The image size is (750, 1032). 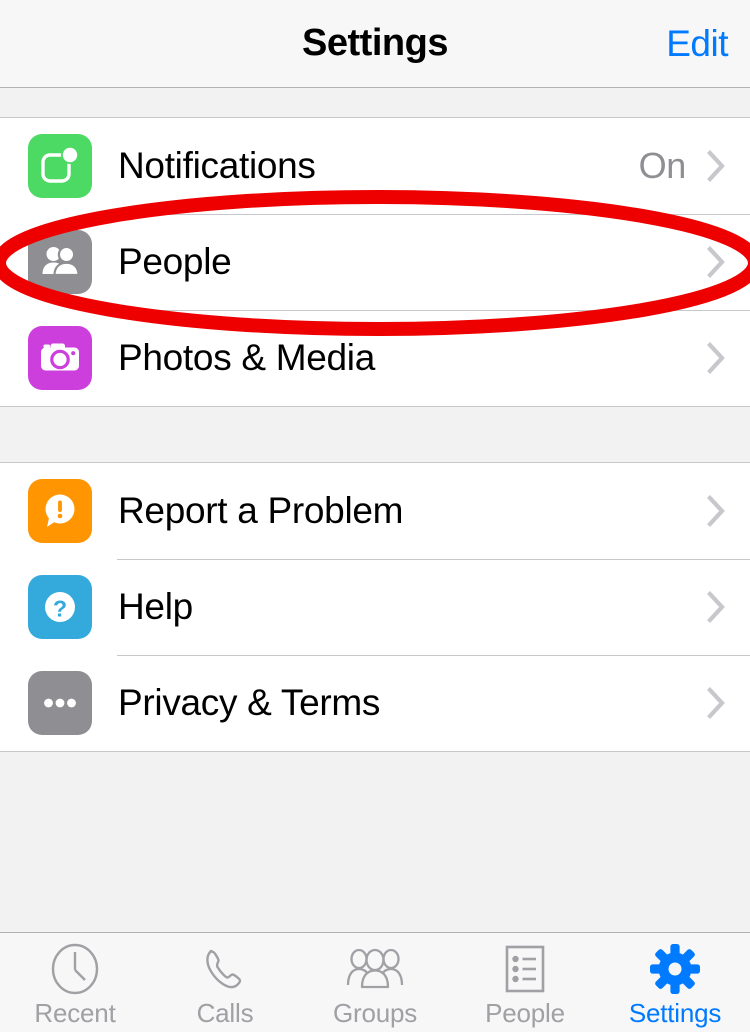 I want to click on settings-row-label: Photos & Media, so click(x=247, y=357).